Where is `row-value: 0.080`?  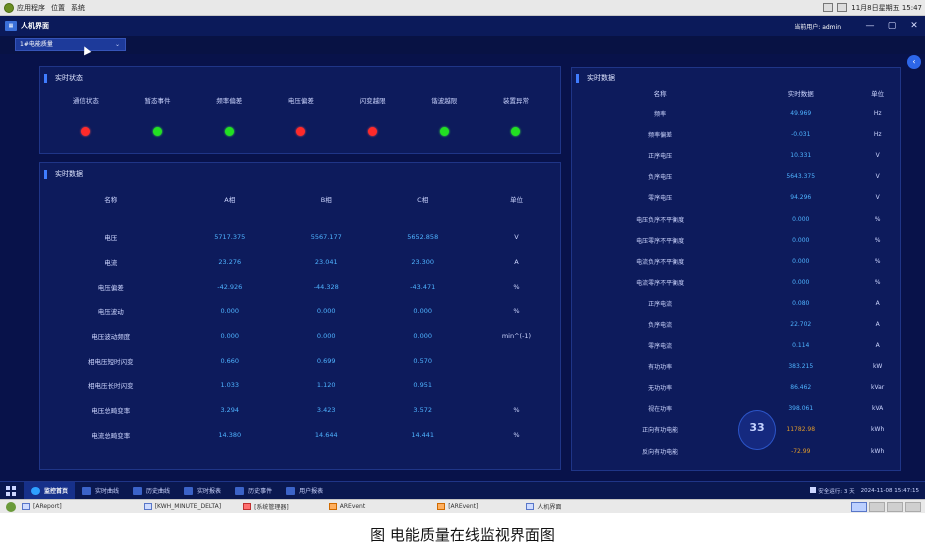 row-value: 0.080 is located at coordinates (801, 303).